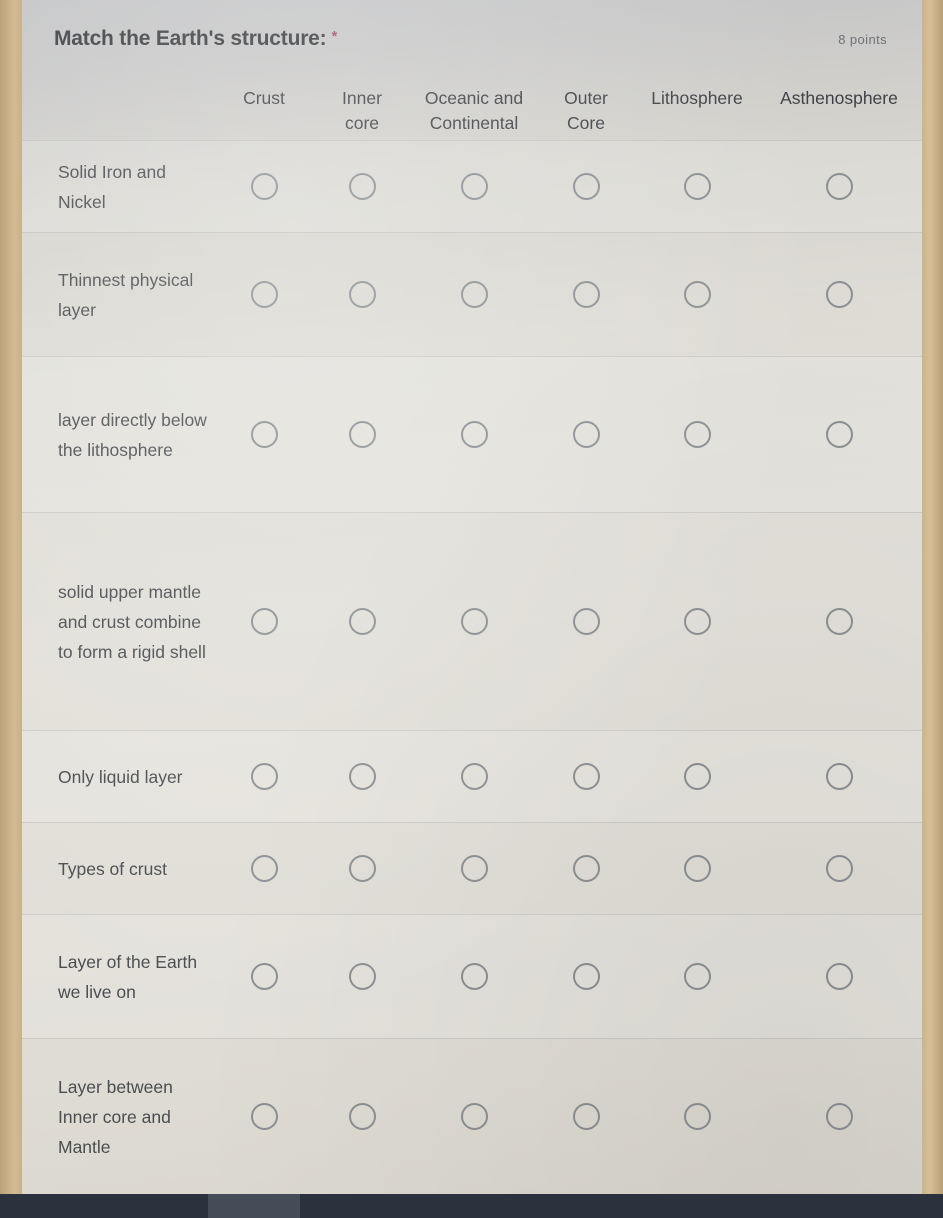 The height and width of the screenshot is (1218, 943). I want to click on radio-cell-only-liquid-layer-oceanic-continental, so click(474, 776).